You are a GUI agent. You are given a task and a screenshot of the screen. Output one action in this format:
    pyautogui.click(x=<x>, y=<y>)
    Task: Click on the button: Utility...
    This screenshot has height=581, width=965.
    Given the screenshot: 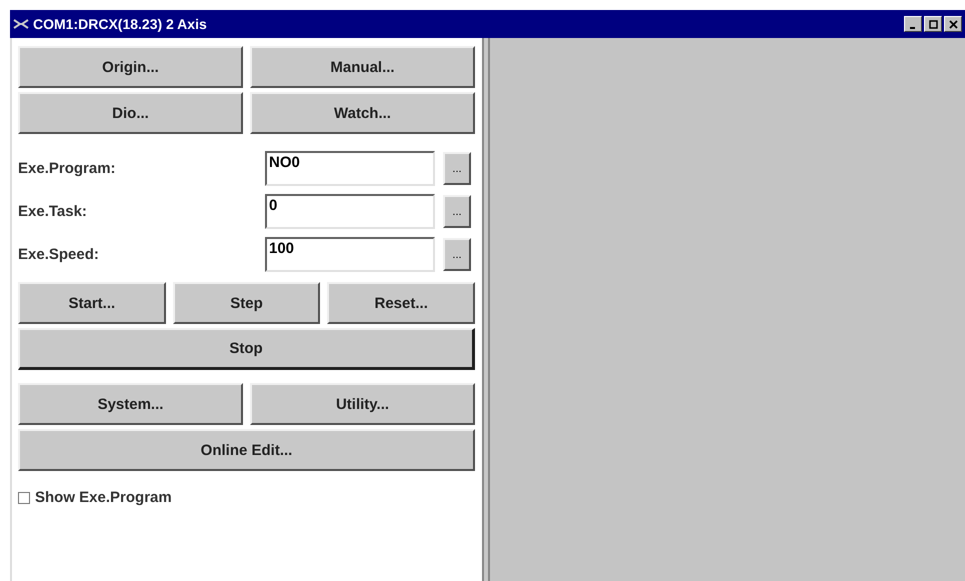 What is the action you would take?
    pyautogui.click(x=362, y=404)
    